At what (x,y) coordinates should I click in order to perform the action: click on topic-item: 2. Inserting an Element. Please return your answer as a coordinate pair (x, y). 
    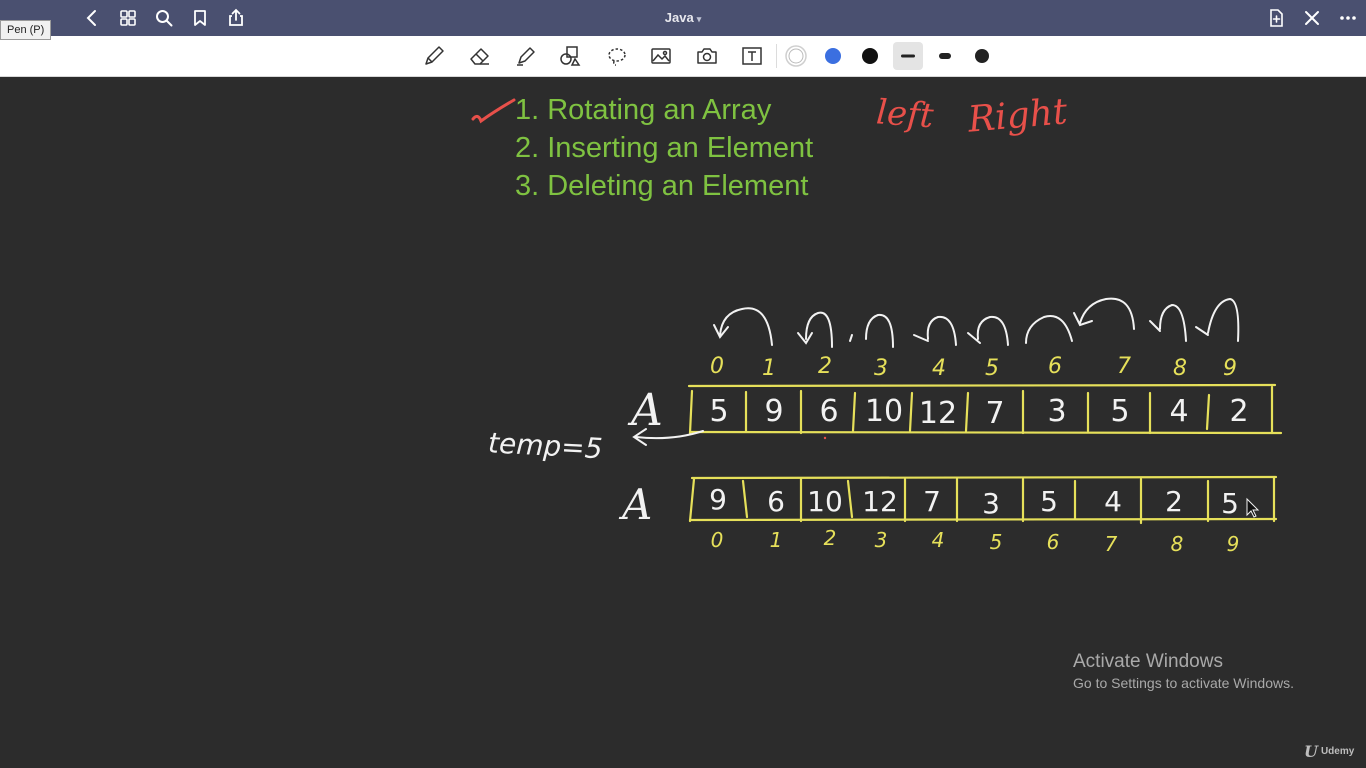
    Looking at the image, I should click on (664, 148).